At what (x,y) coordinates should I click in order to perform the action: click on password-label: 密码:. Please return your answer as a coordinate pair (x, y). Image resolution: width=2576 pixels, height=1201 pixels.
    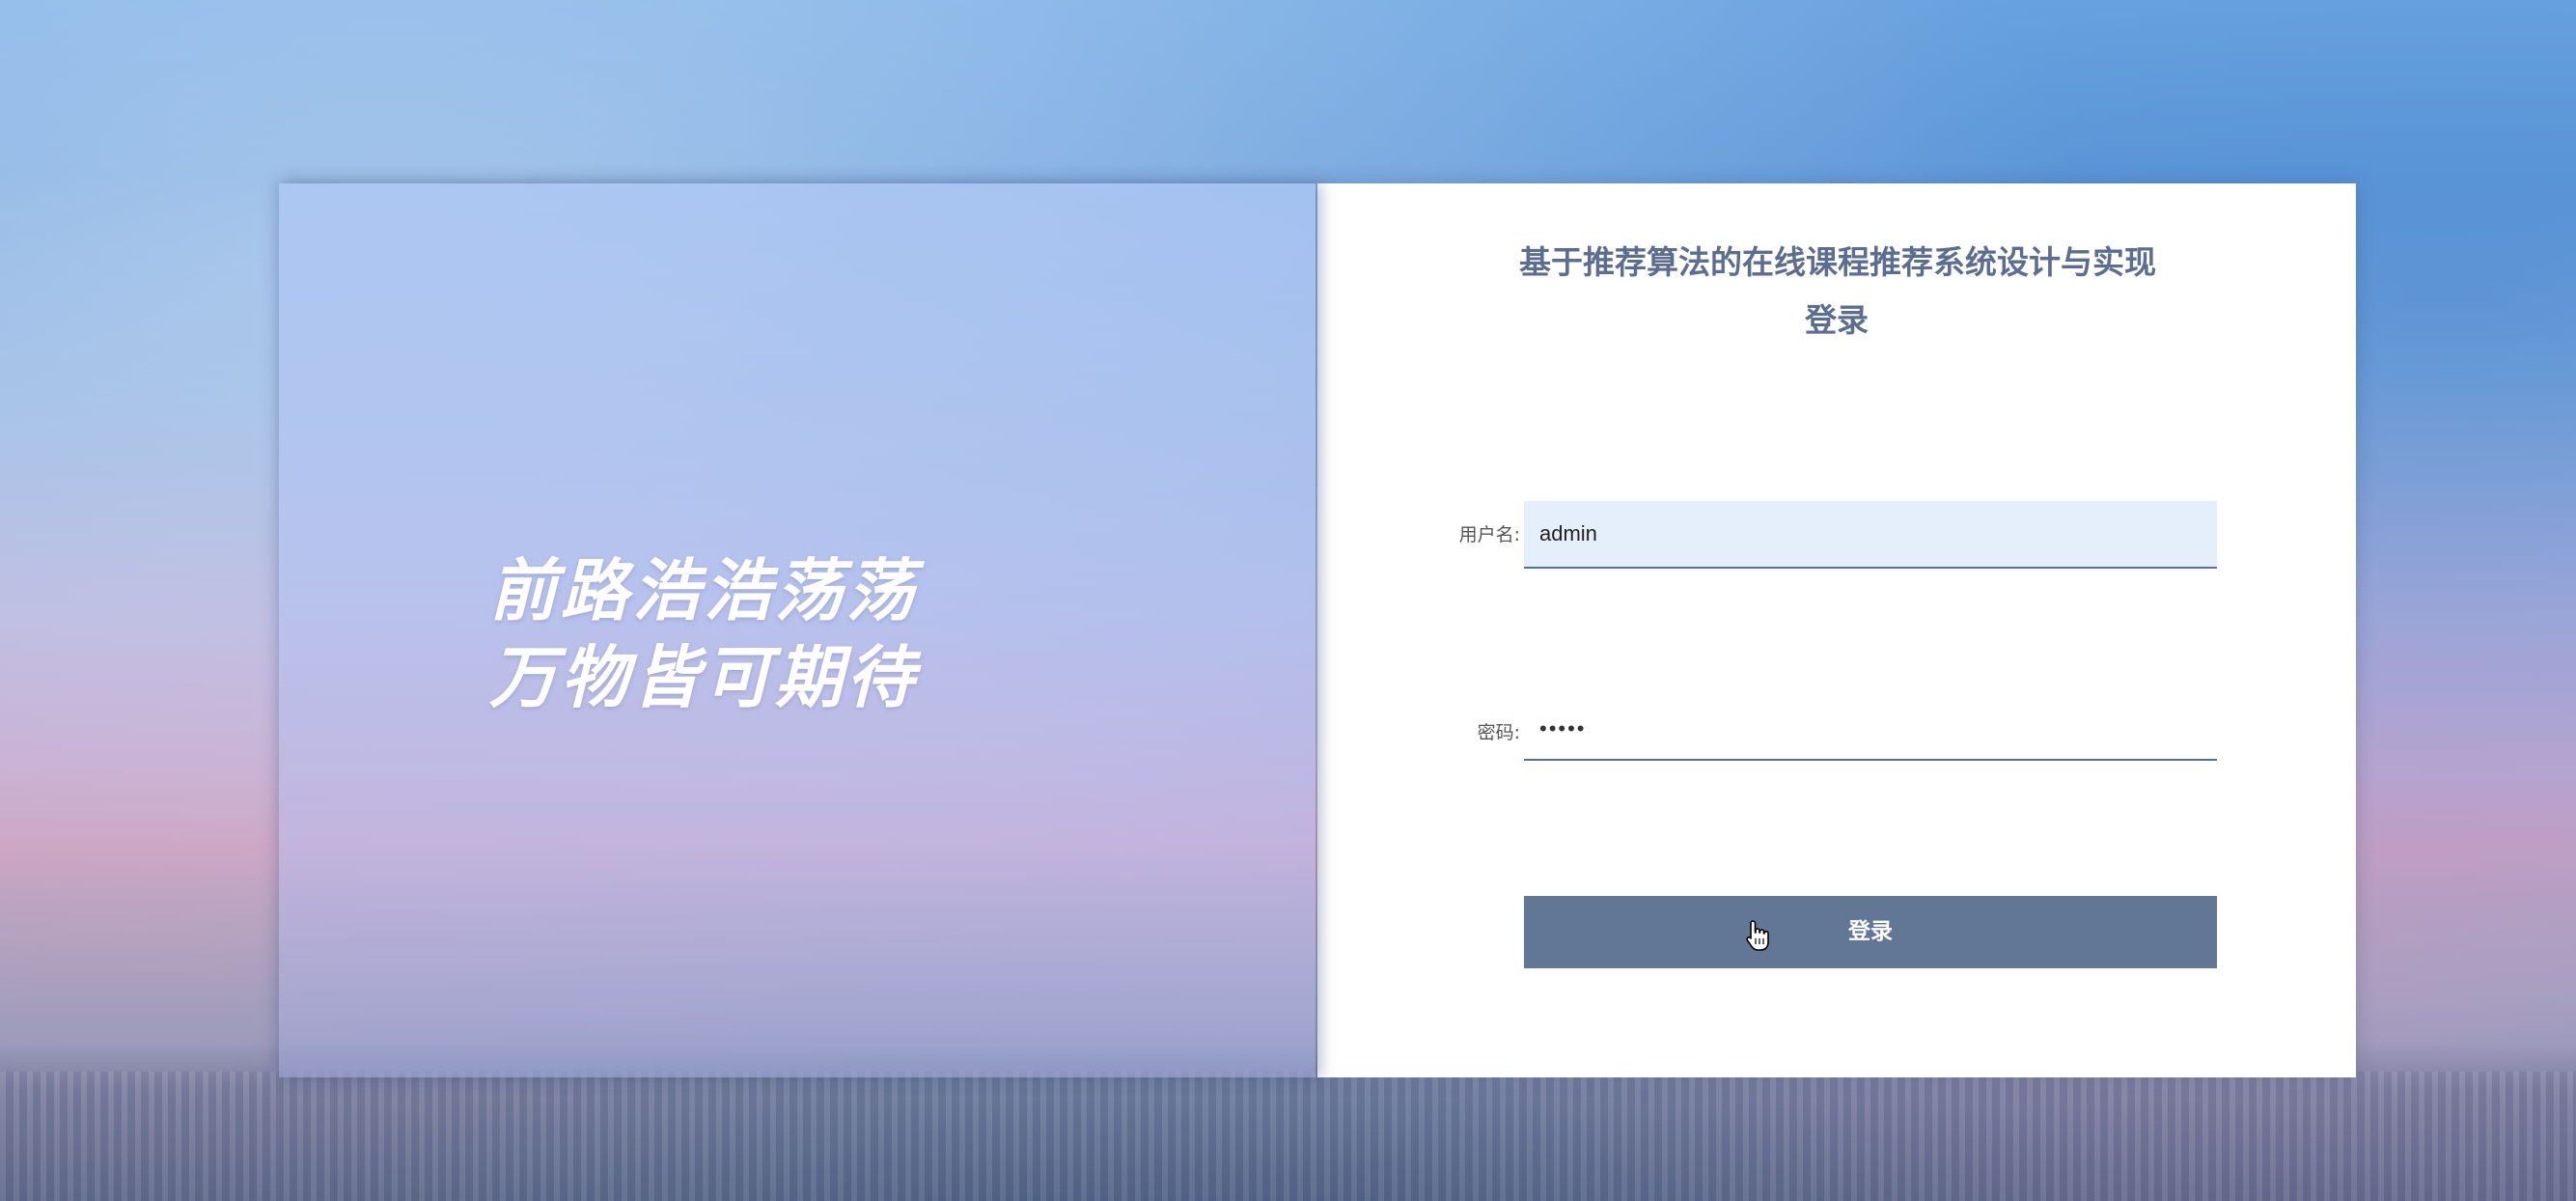
    Looking at the image, I should click on (1498, 732).